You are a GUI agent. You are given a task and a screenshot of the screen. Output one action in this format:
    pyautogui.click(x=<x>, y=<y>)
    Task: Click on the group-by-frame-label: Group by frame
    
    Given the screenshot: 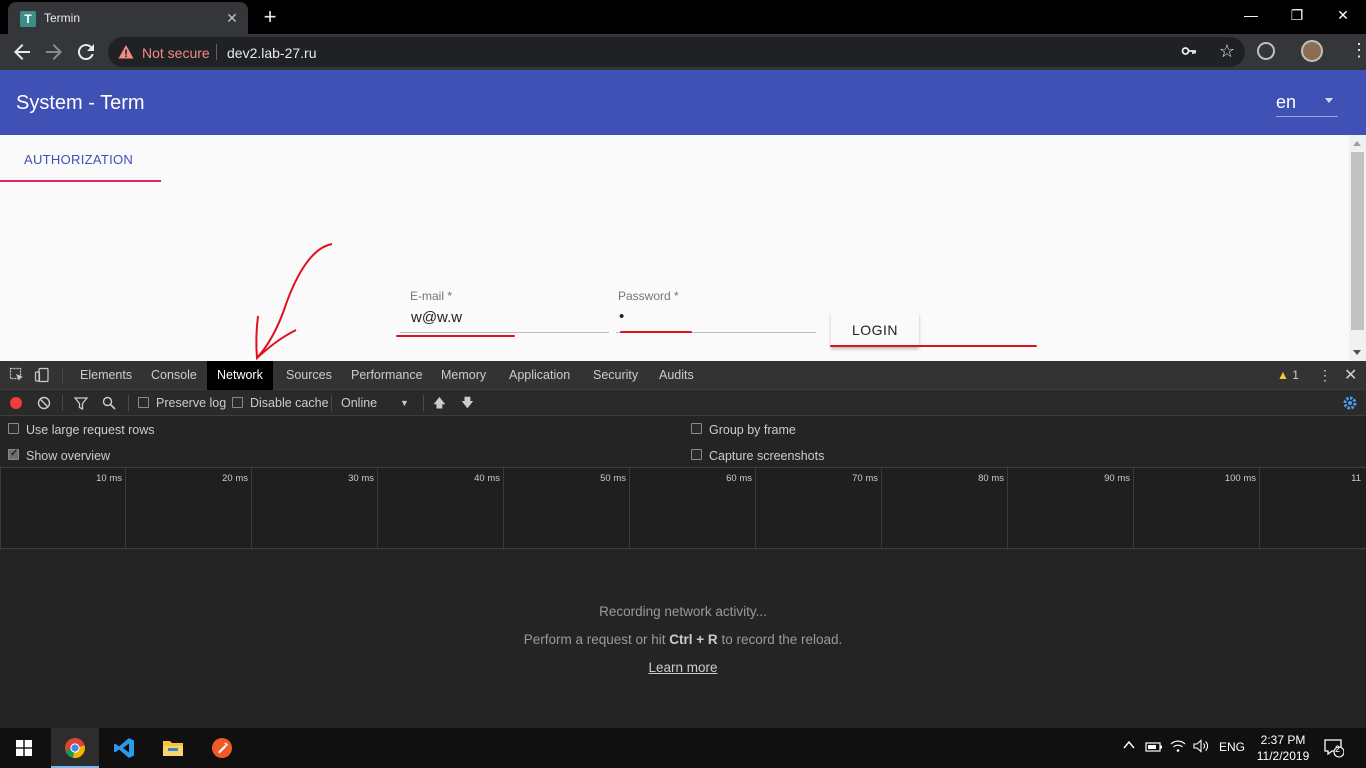 What is the action you would take?
    pyautogui.click(x=752, y=430)
    